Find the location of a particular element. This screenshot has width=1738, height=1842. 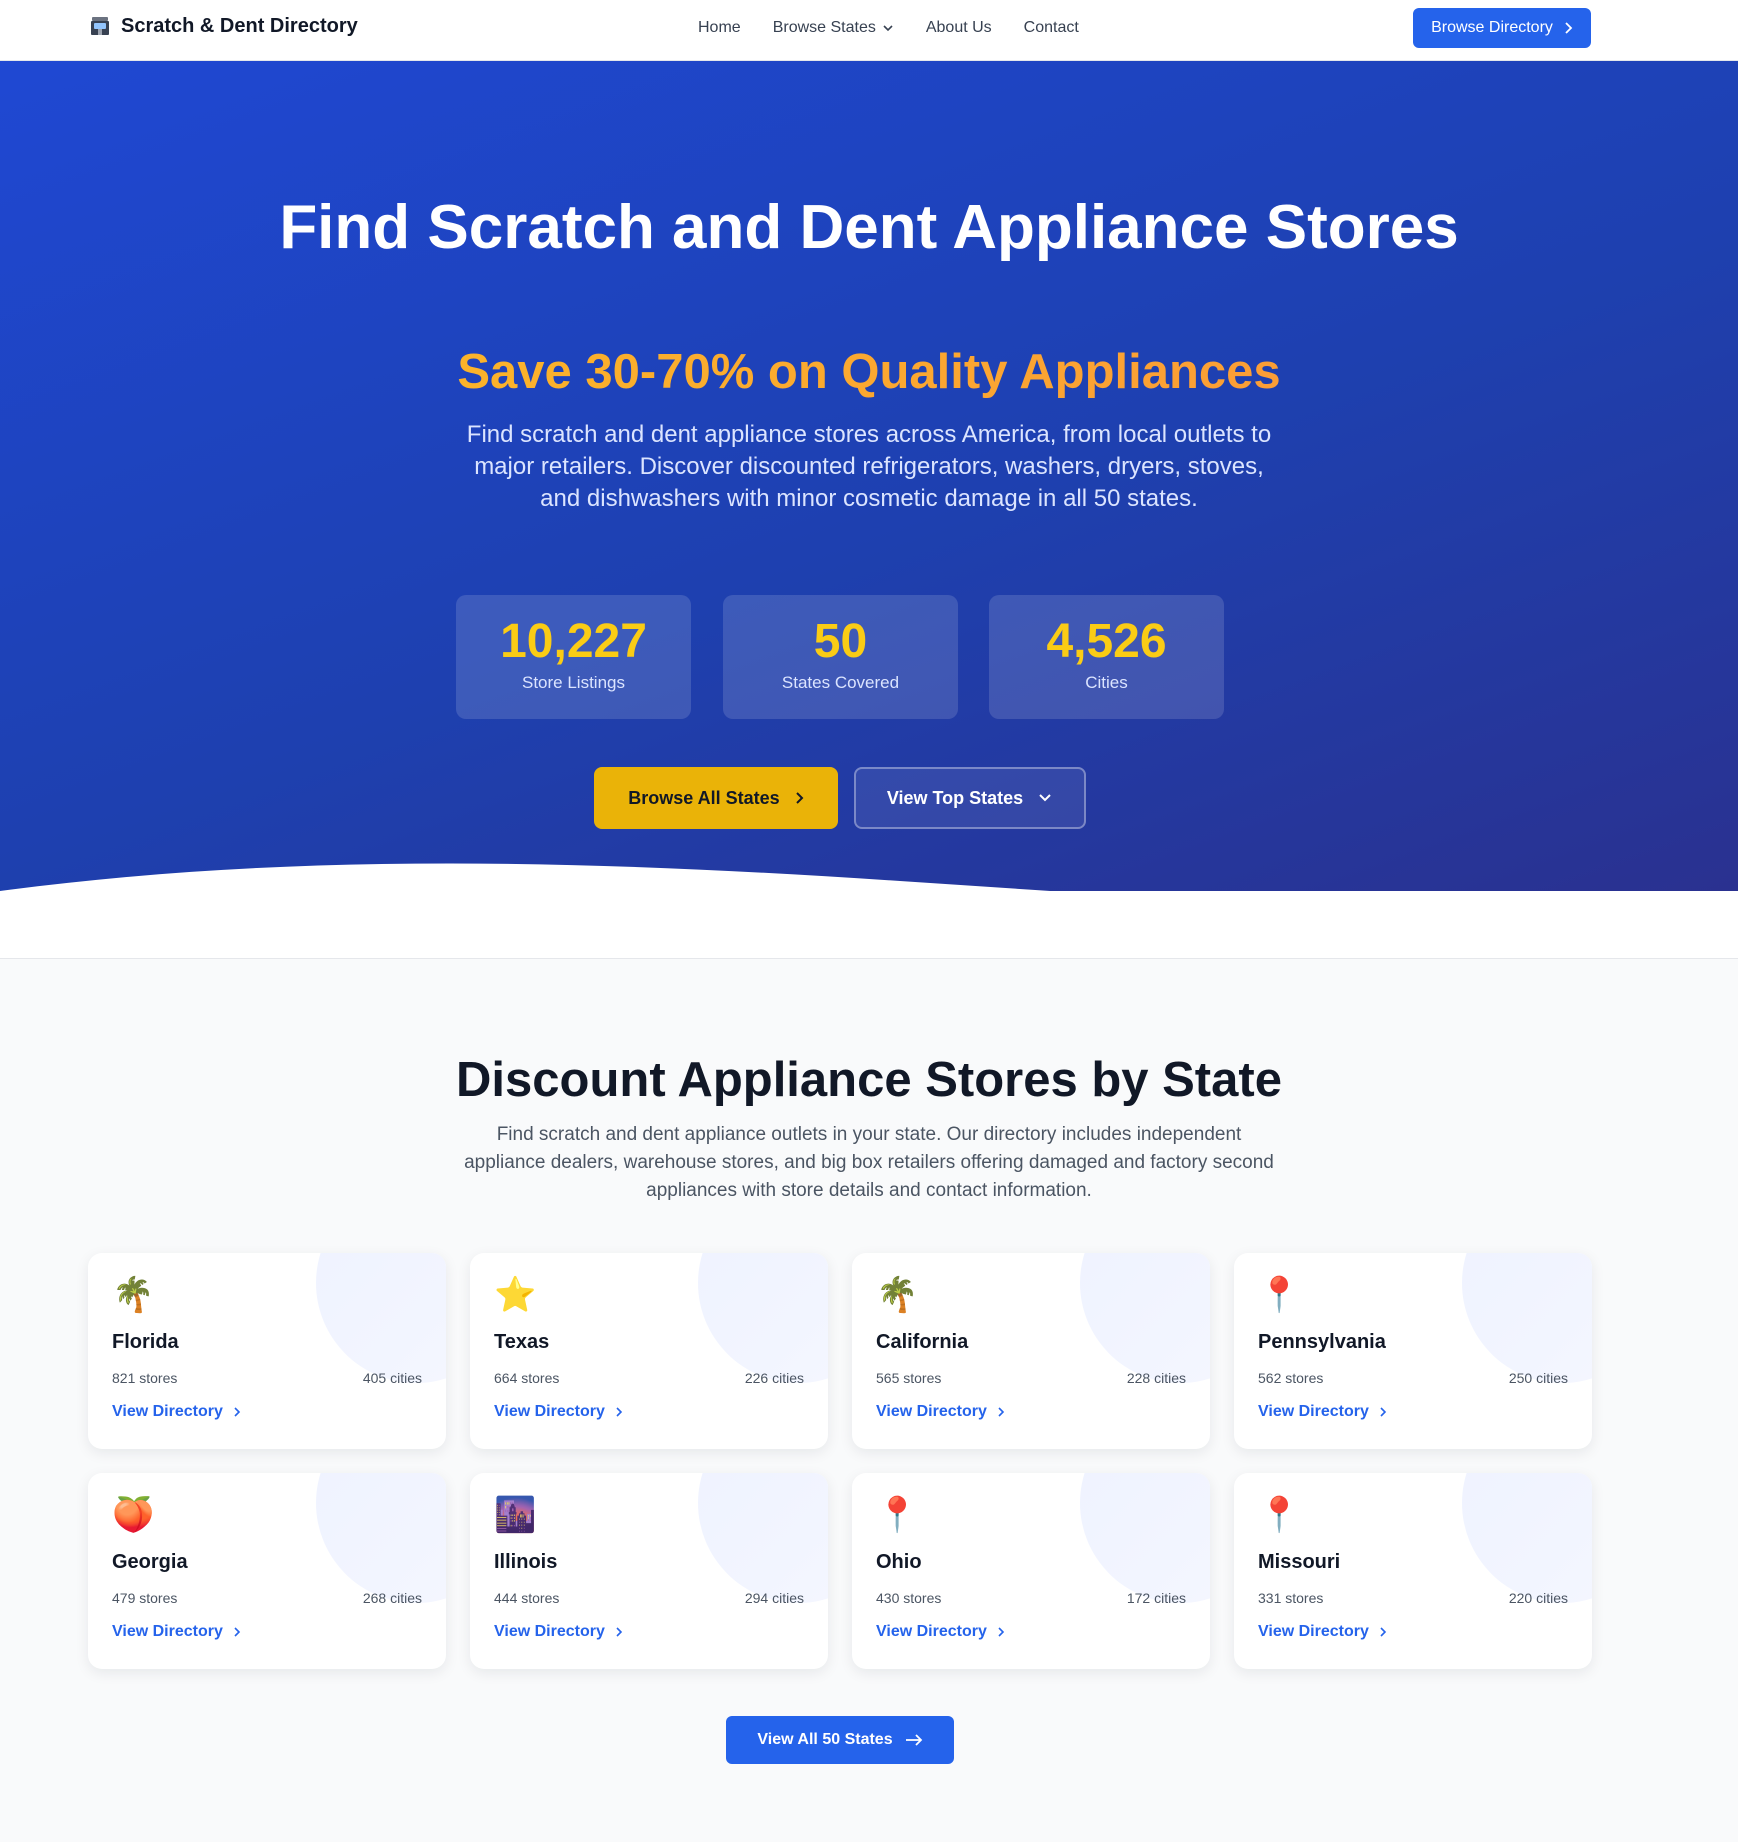

state-card-ohio: 📍 Ohio 430 stores 172 cities View Directory is located at coordinates (1031, 1571).